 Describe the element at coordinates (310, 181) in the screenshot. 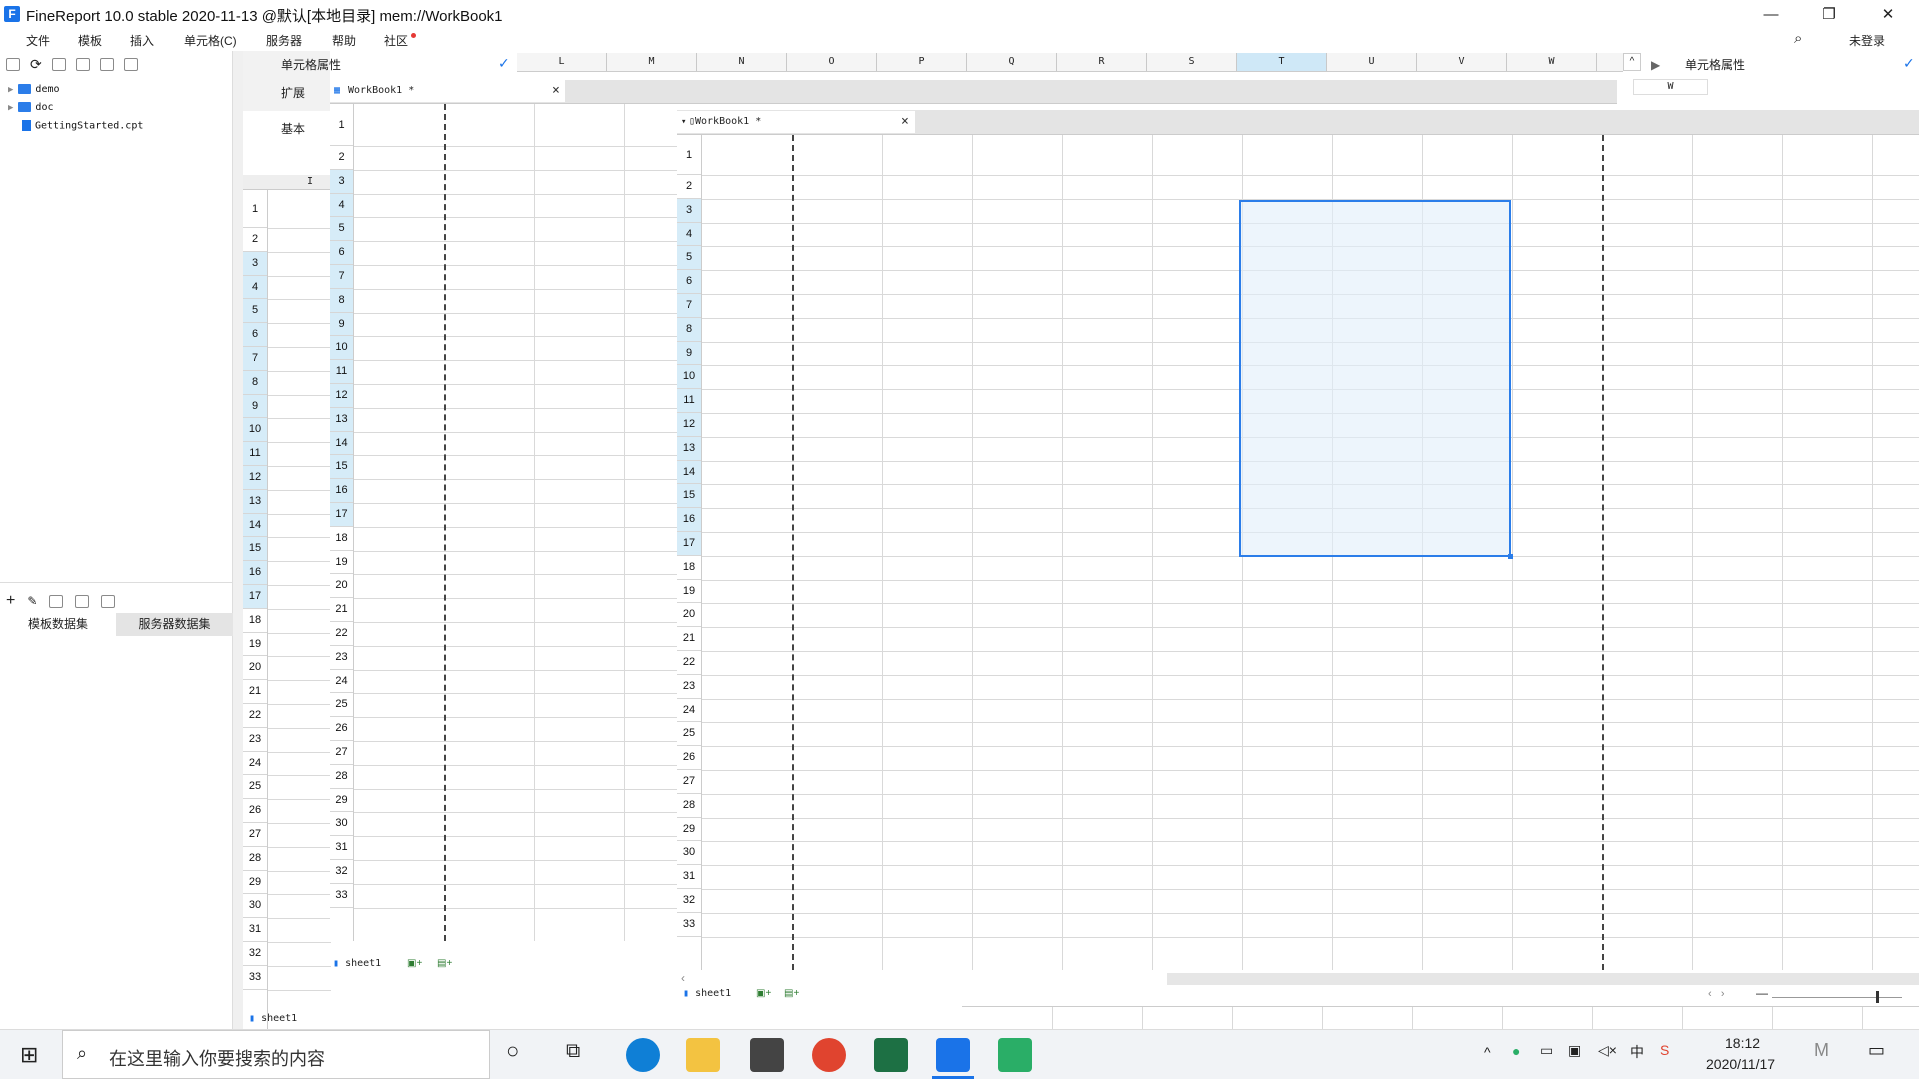

I see `col-header-I: I` at that location.